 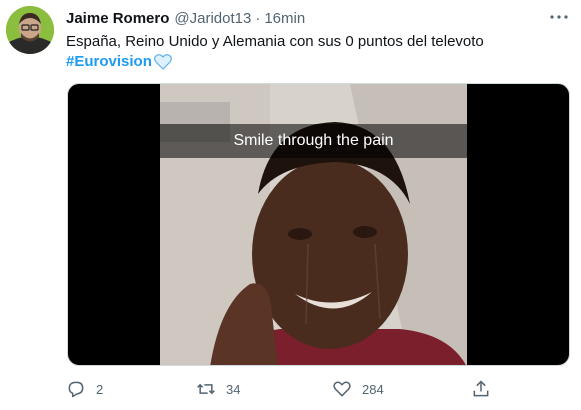 What do you see at coordinates (162, 62) in the screenshot?
I see `blue-heart-icon` at bounding box center [162, 62].